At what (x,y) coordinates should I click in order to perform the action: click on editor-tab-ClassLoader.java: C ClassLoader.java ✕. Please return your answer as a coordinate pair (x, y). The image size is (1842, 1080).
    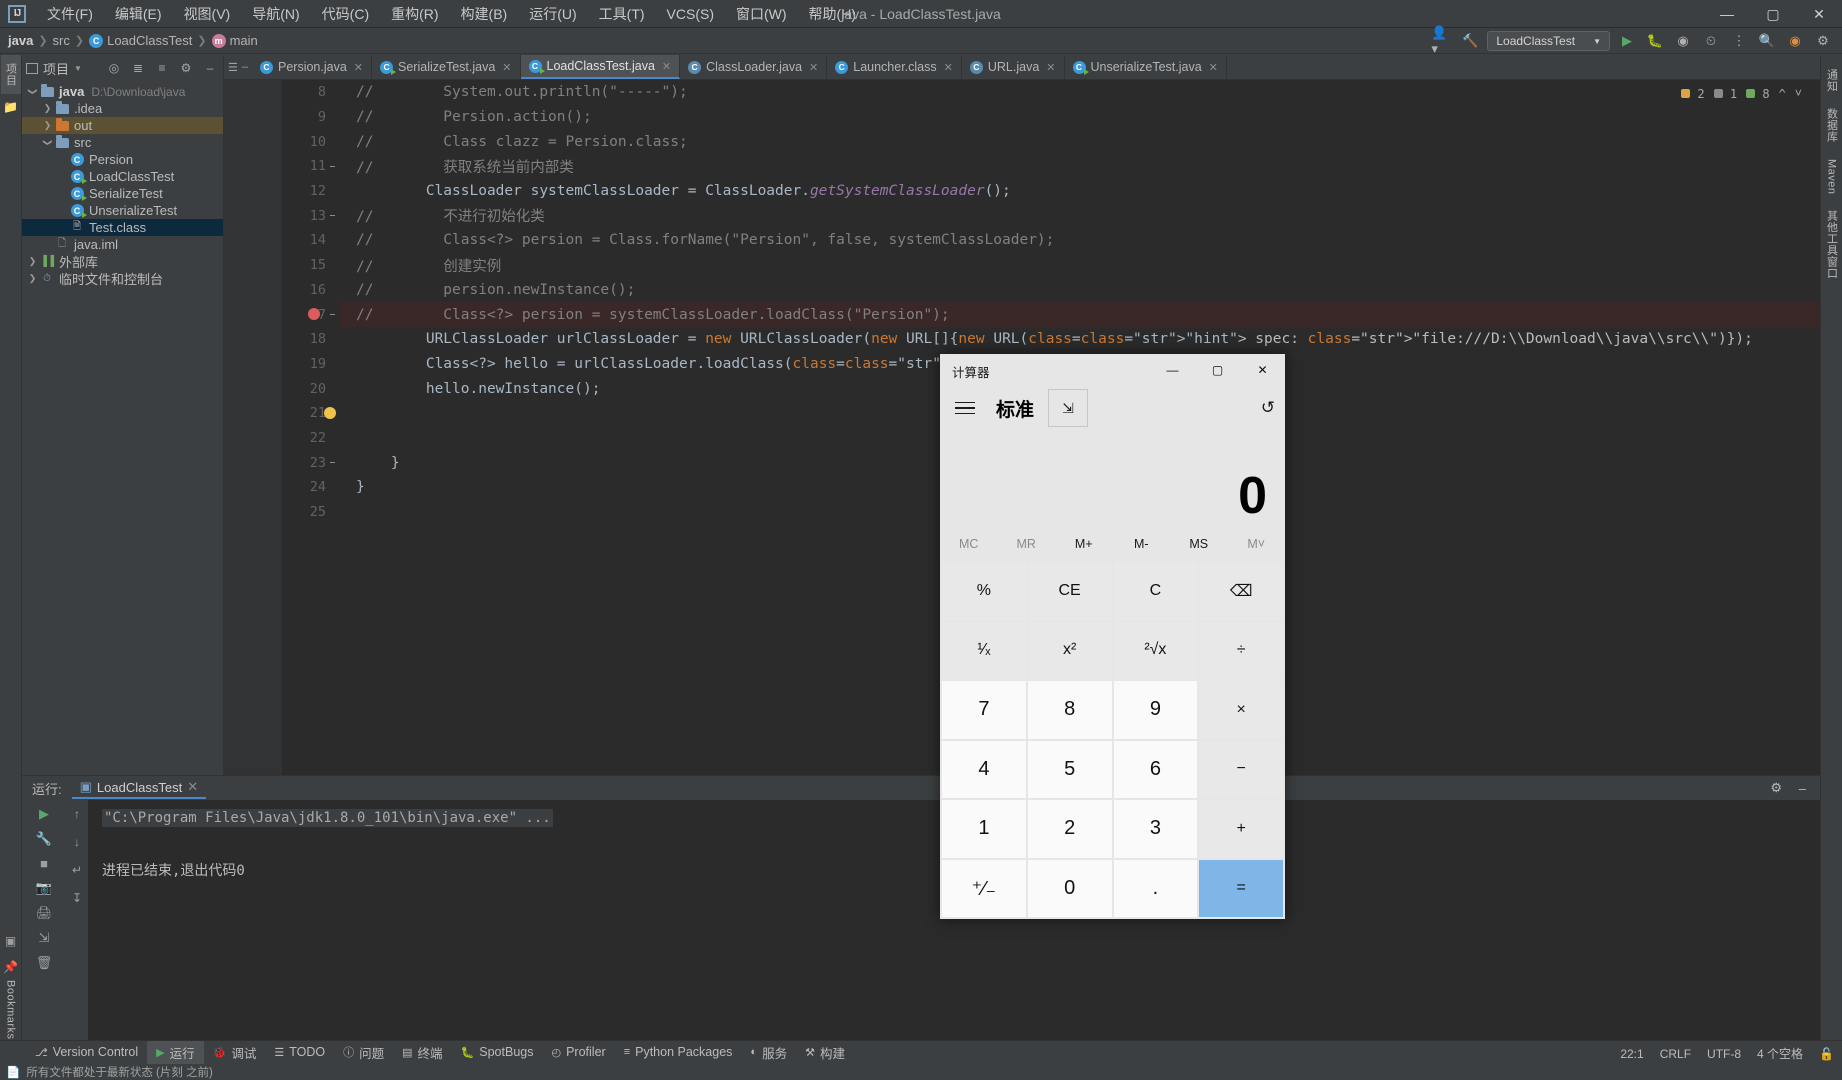
    Looking at the image, I should click on (754, 67).